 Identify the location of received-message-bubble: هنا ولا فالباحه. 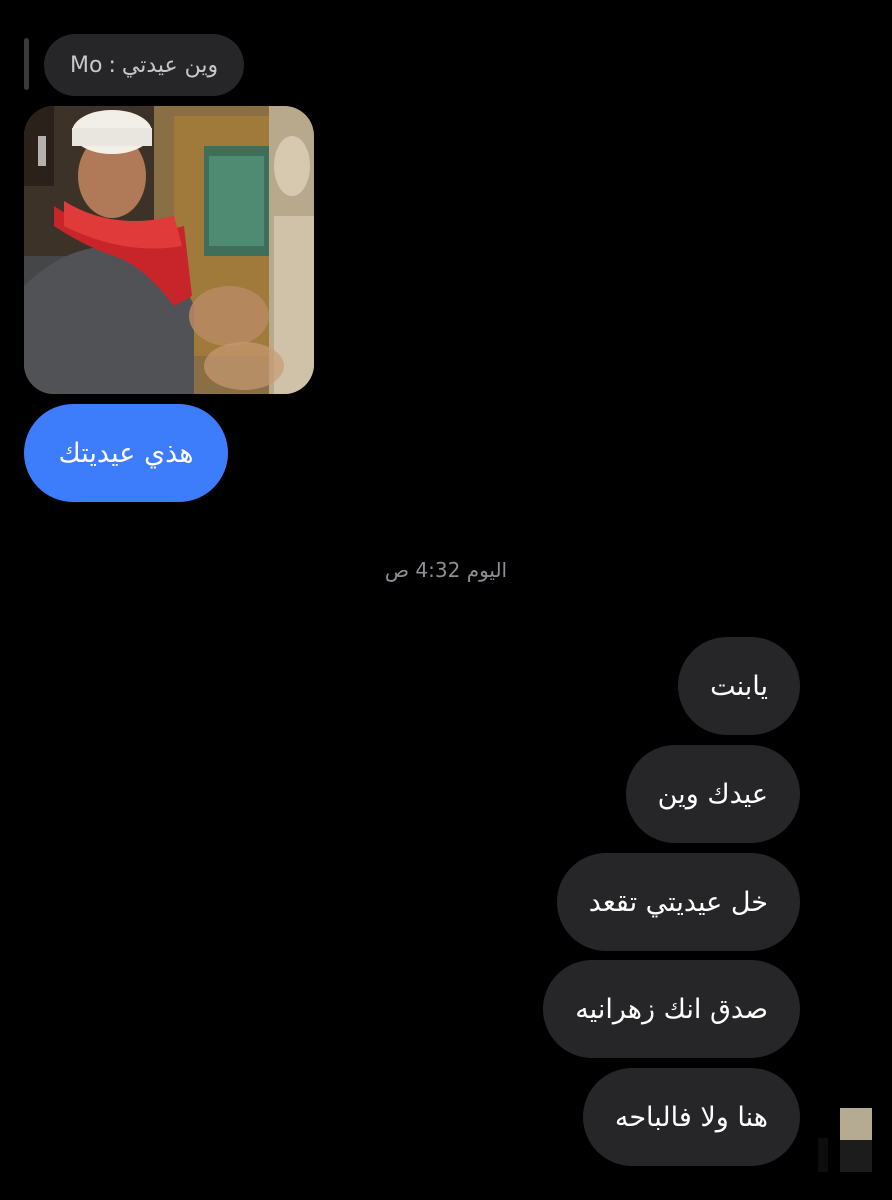
(691, 1117).